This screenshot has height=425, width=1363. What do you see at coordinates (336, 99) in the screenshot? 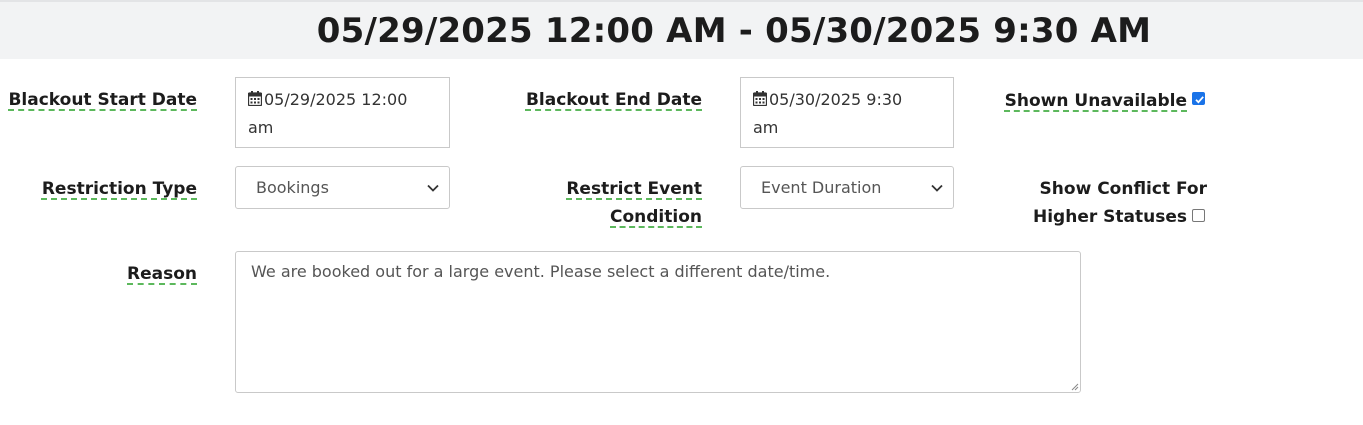
I see `start-date-value-line1: 05/29/2025 12:00` at bounding box center [336, 99].